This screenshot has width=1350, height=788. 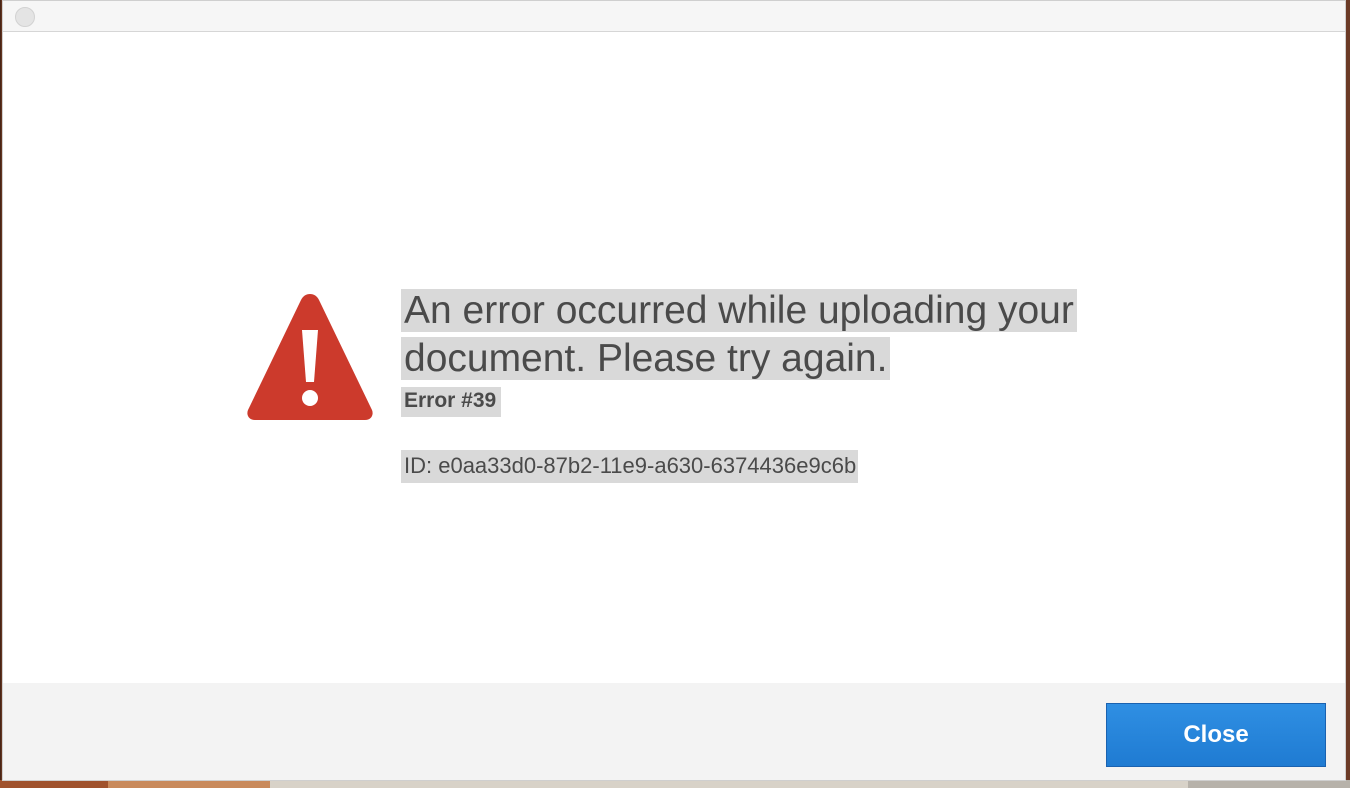 What do you see at coordinates (675, 784) in the screenshot?
I see `desktop-strip` at bounding box center [675, 784].